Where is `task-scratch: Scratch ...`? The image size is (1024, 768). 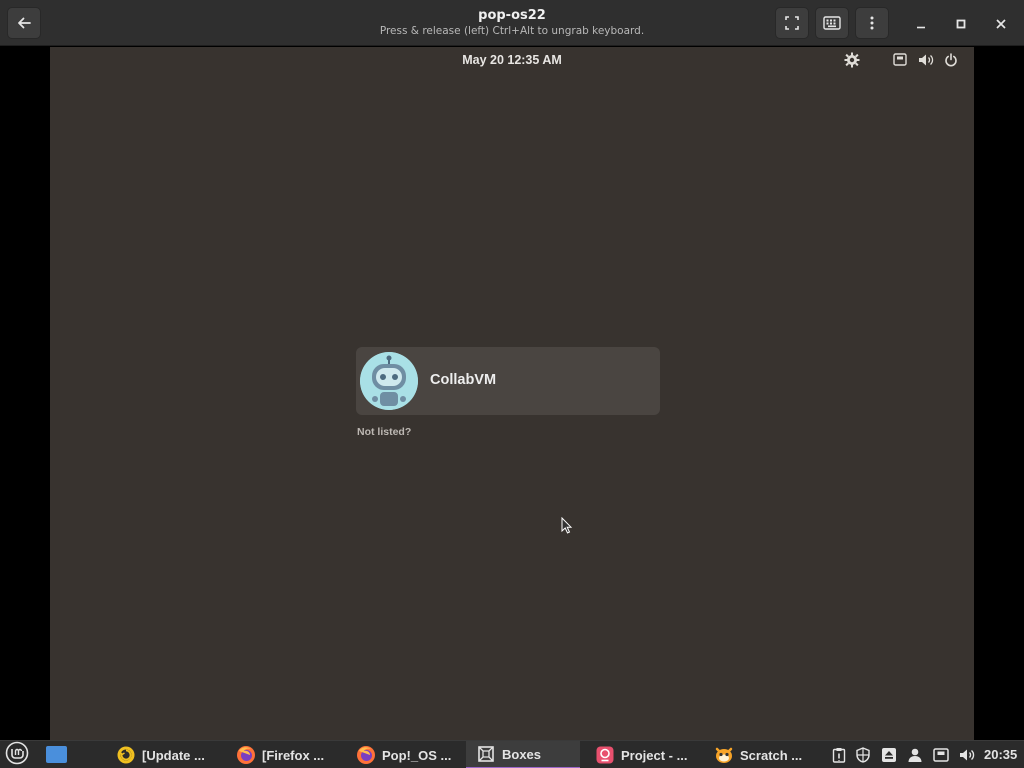
task-scratch: Scratch ... is located at coordinates (767, 754).